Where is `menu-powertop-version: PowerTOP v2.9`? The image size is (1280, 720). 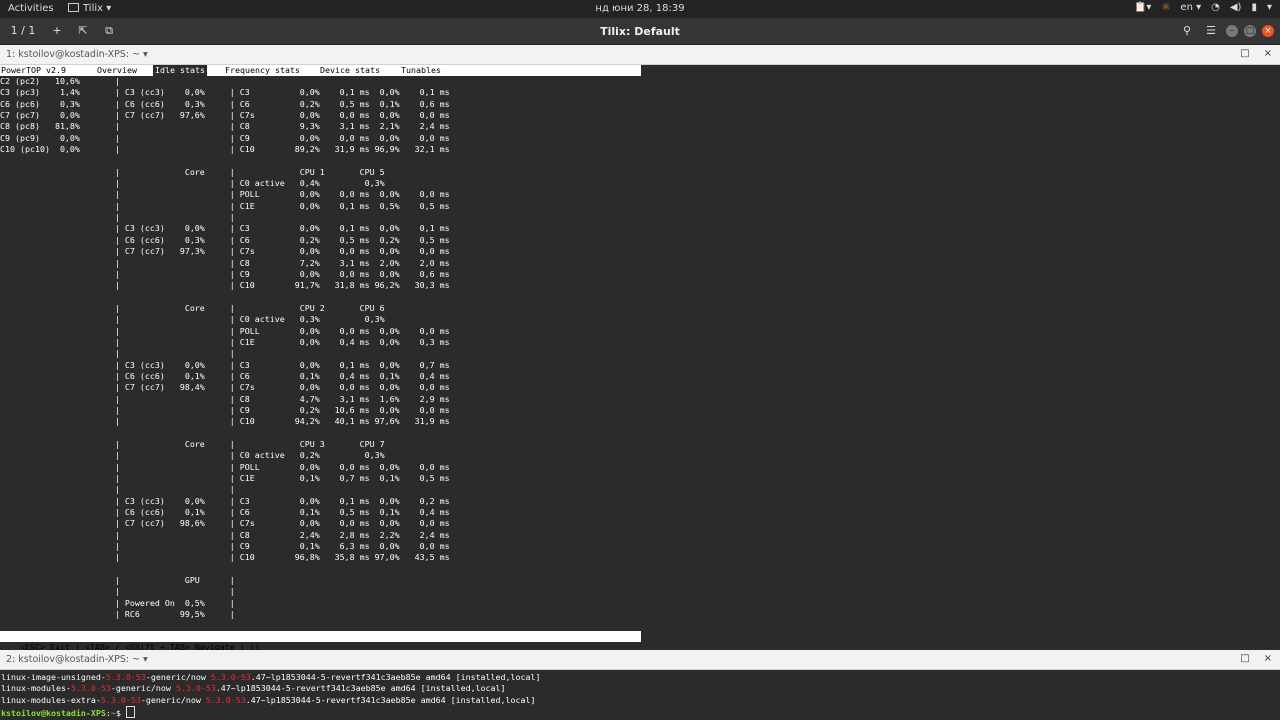
menu-powertop-version: PowerTOP v2.9 is located at coordinates (33, 70).